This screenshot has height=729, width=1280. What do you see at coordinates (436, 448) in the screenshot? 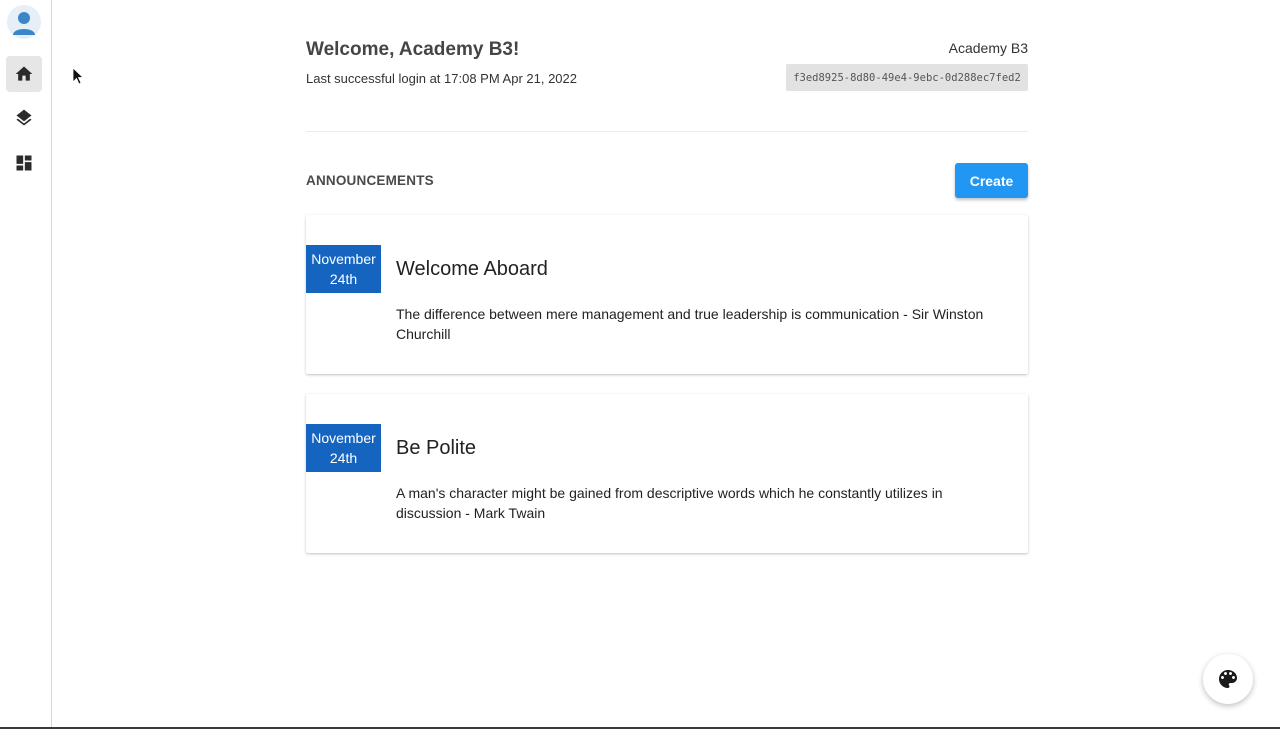
I see `announcement-title: Be Polite` at bounding box center [436, 448].